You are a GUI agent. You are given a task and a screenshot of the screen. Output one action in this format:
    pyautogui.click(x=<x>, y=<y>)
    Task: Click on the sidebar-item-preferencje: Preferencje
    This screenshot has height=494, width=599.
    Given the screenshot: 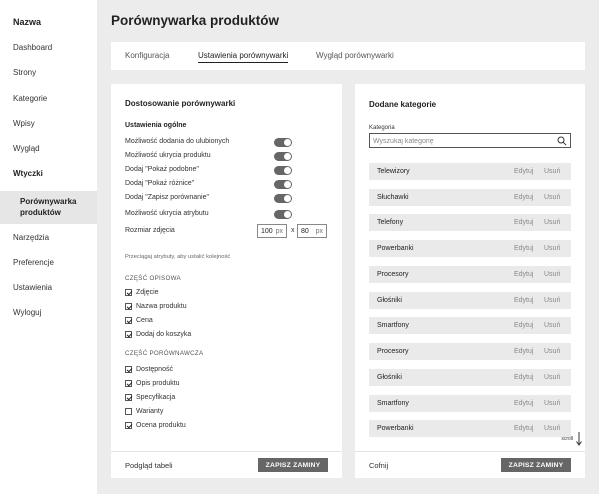 What is the action you would take?
    pyautogui.click(x=33, y=262)
    